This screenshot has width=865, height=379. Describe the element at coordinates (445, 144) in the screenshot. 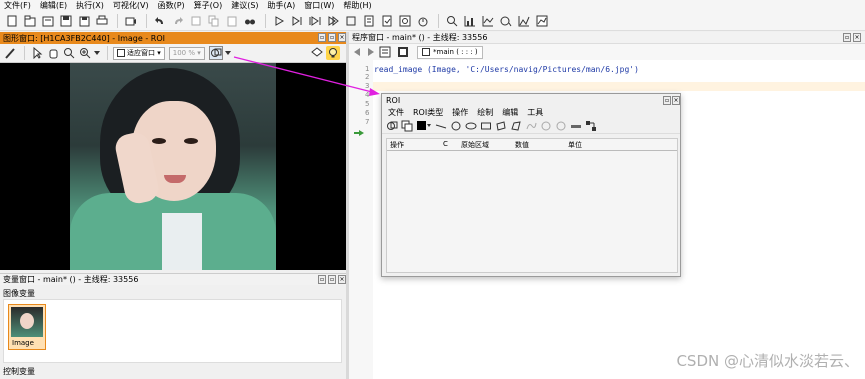

I see `roi-column-c: C` at that location.